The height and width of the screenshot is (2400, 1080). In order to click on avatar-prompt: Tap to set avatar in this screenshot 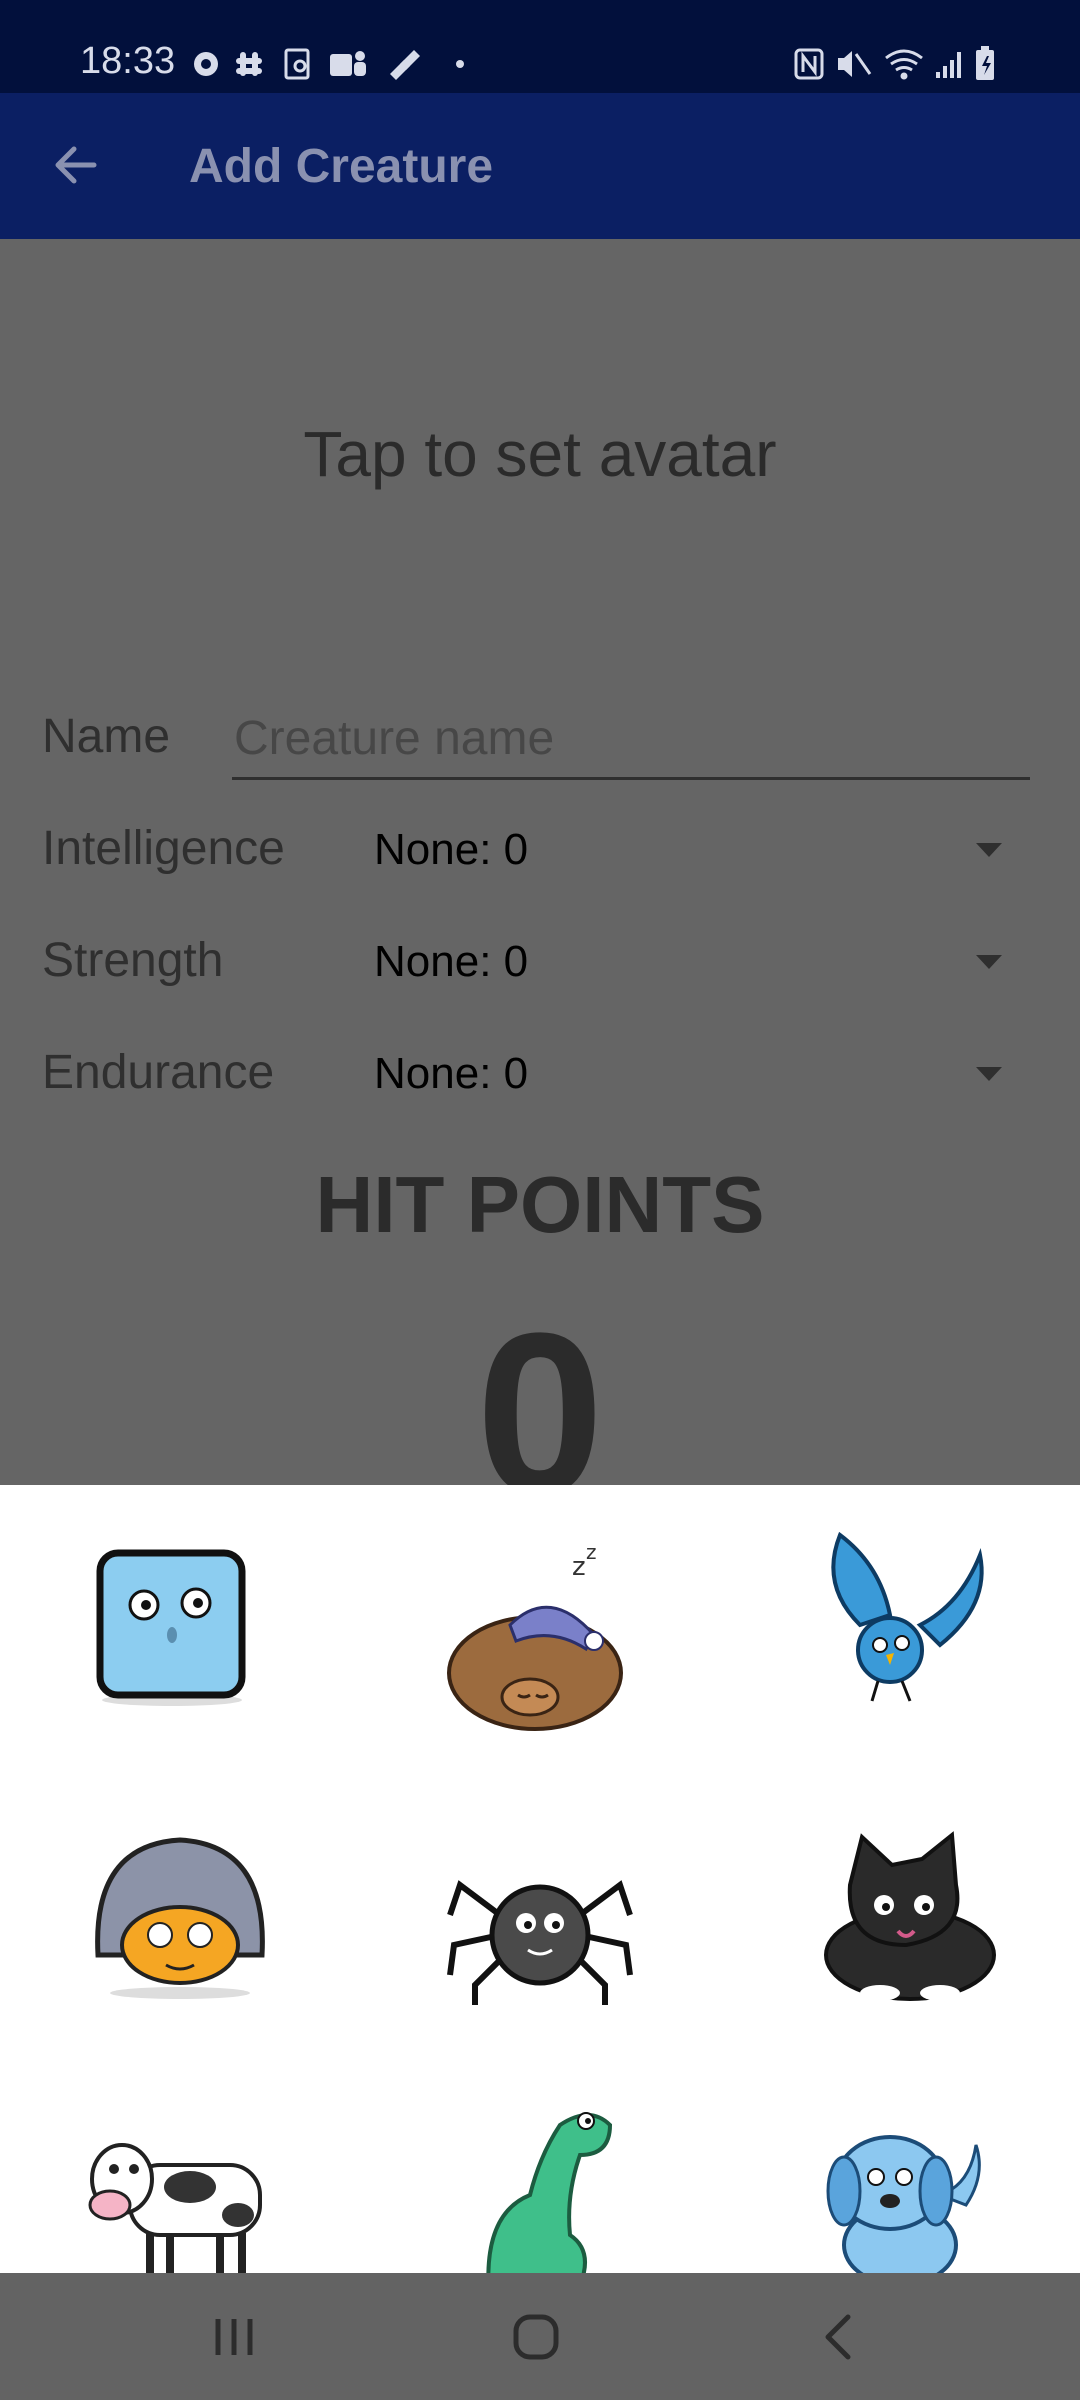, I will do `click(540, 454)`.